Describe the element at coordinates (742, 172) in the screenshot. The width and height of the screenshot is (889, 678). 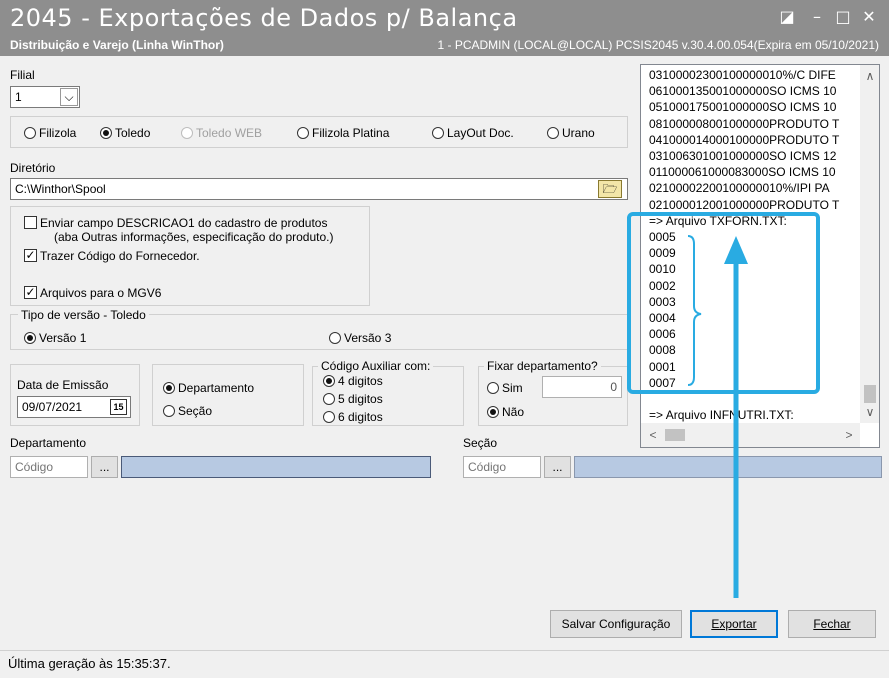
I see `log-line: 011000061000083000SO ICMS 10` at that location.